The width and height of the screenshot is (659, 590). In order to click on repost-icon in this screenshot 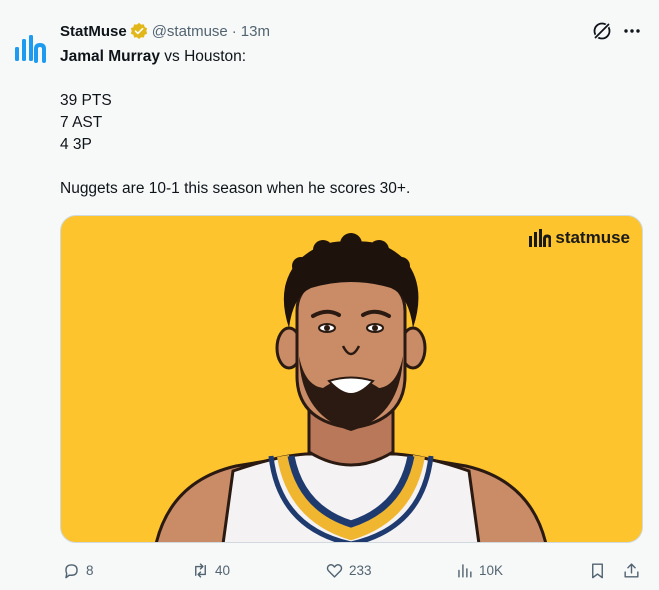, I will do `click(200, 570)`.